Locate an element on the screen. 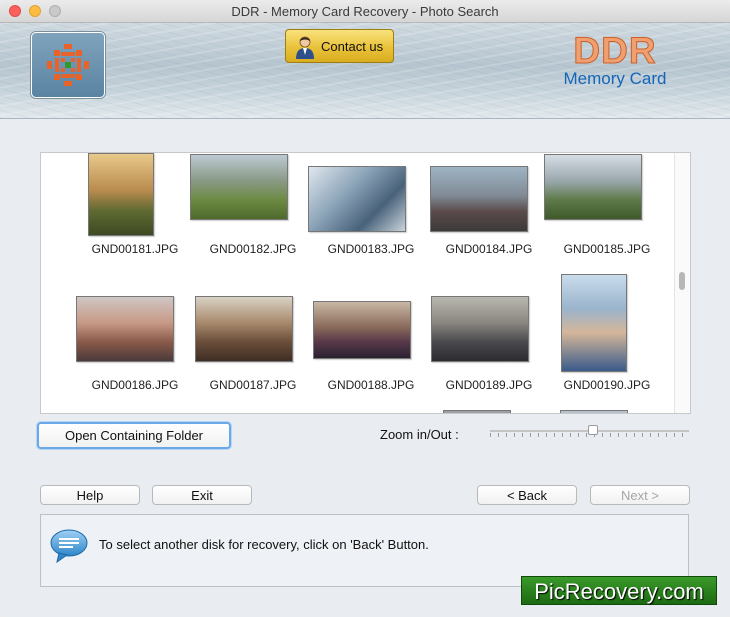 The width and height of the screenshot is (730, 617). photo-filename: GND00189.JPG is located at coordinates (489, 385).